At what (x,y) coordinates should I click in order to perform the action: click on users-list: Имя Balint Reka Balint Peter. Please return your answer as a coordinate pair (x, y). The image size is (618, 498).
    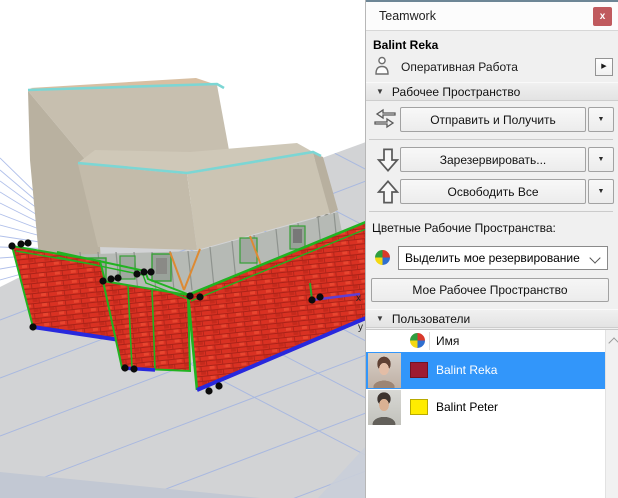
    Looking at the image, I should click on (492, 413).